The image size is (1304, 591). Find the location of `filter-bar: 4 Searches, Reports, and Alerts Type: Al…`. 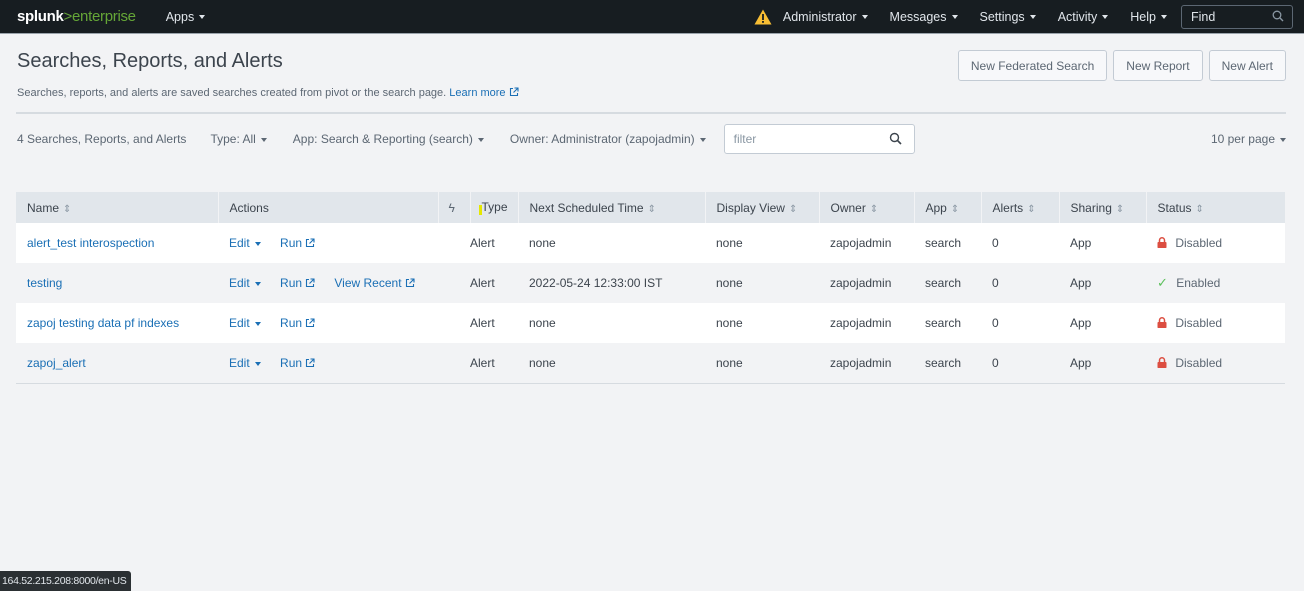

filter-bar: 4 Searches, Reports, and Alerts Type: Al… is located at coordinates (651, 139).